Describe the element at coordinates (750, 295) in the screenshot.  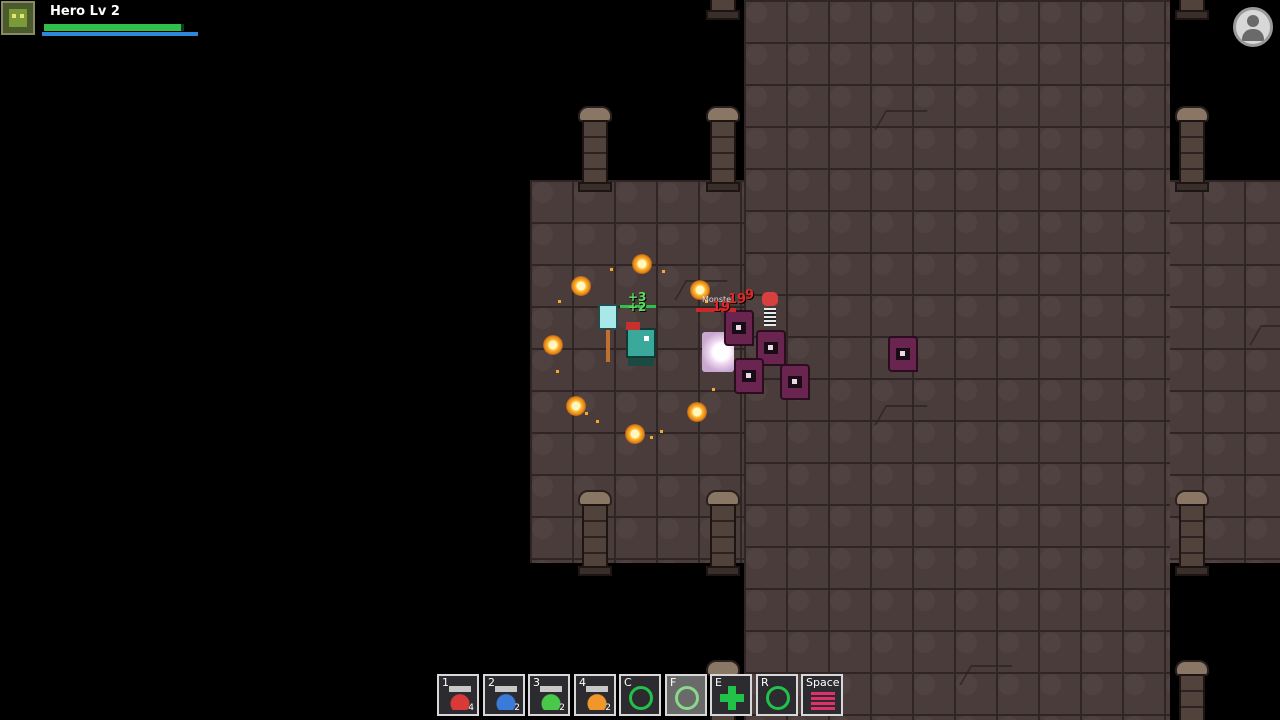
I see `damage-number: 9` at that location.